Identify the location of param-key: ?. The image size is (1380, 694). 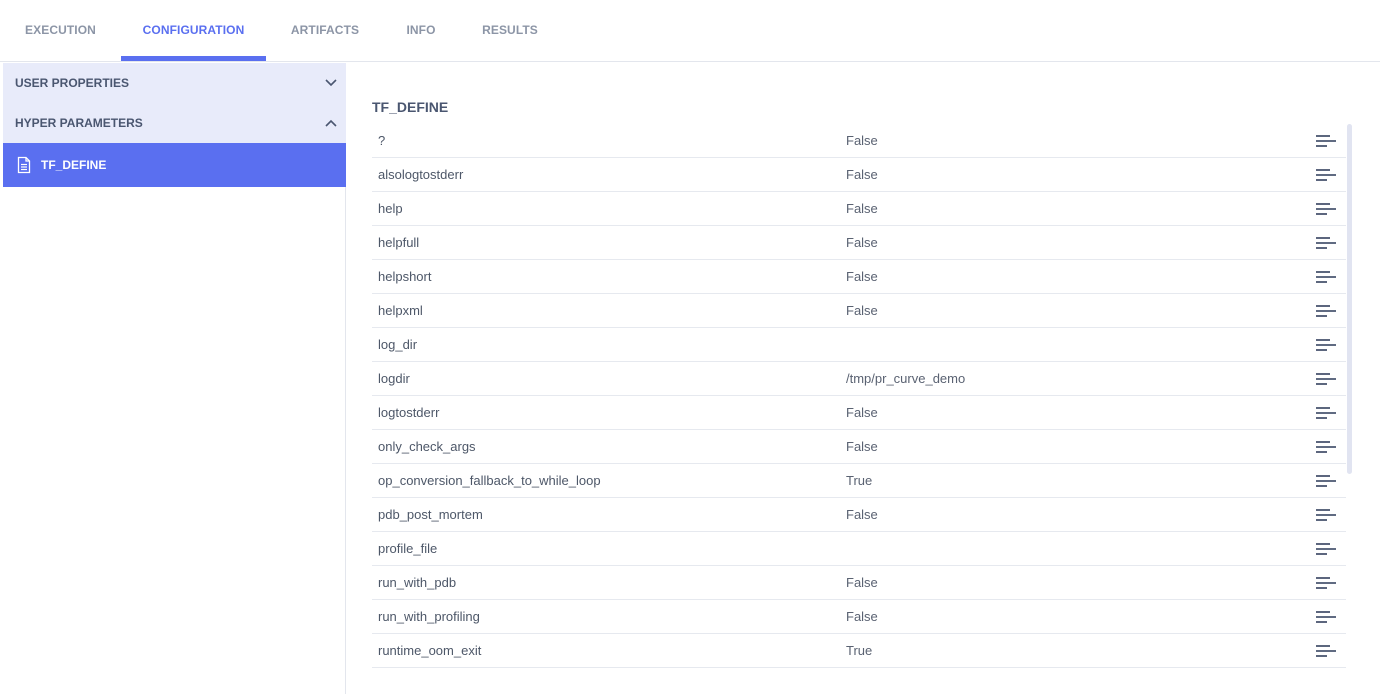
(382, 140).